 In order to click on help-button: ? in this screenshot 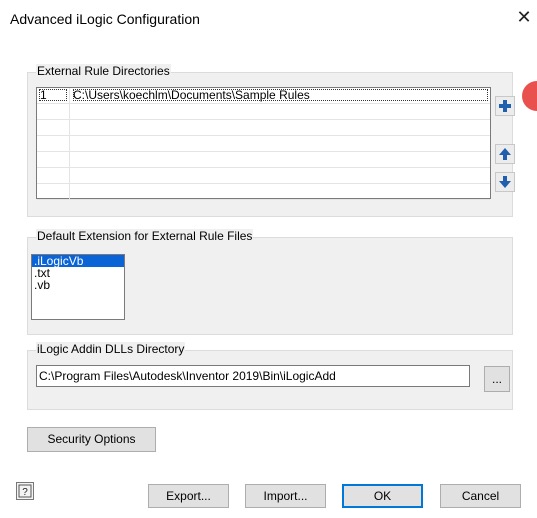, I will do `click(25, 491)`.